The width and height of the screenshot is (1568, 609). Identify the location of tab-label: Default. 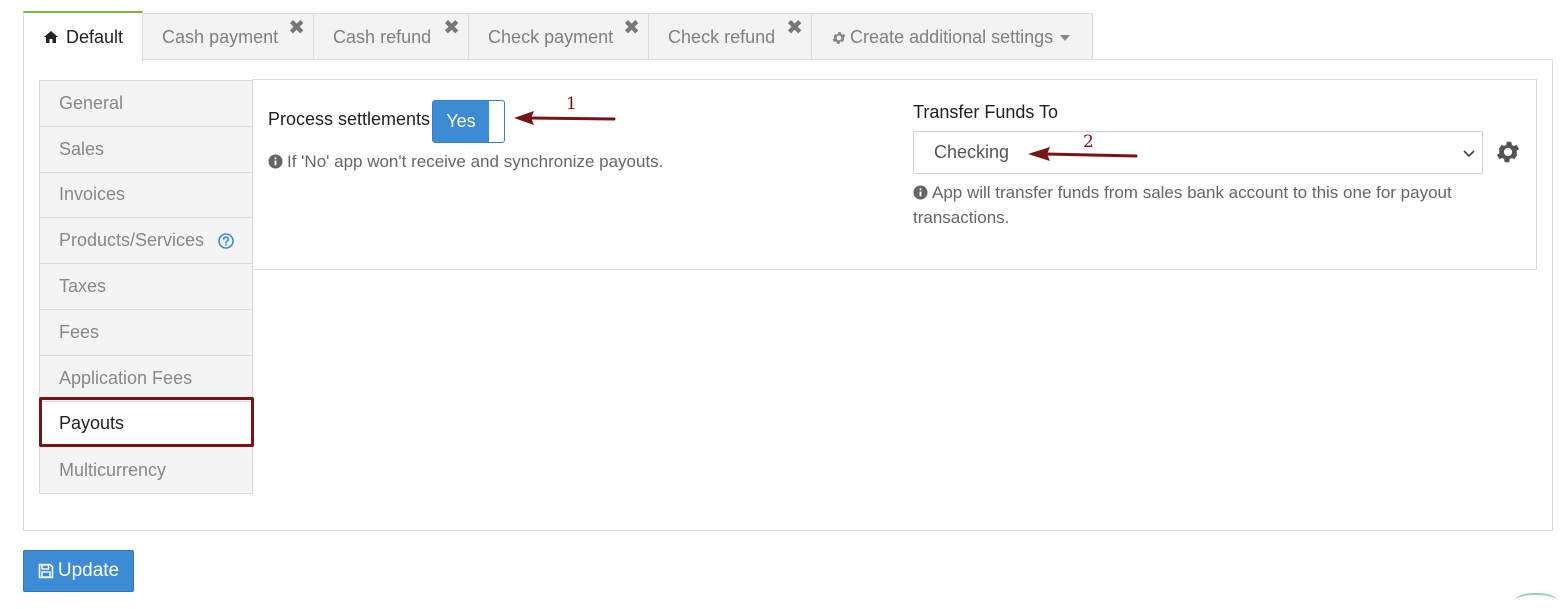
(95, 36).